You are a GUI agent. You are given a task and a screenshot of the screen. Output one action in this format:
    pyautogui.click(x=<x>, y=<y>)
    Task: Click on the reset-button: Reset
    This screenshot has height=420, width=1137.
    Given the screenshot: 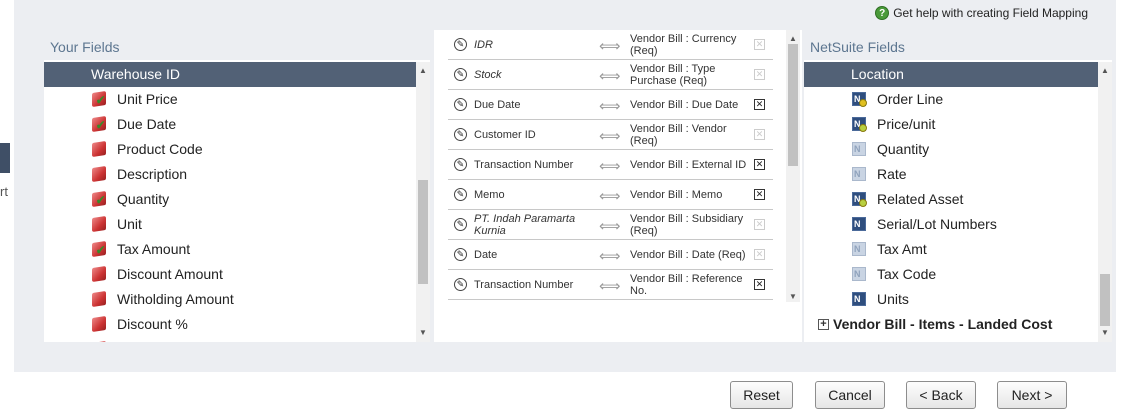 What is the action you would take?
    pyautogui.click(x=761, y=395)
    